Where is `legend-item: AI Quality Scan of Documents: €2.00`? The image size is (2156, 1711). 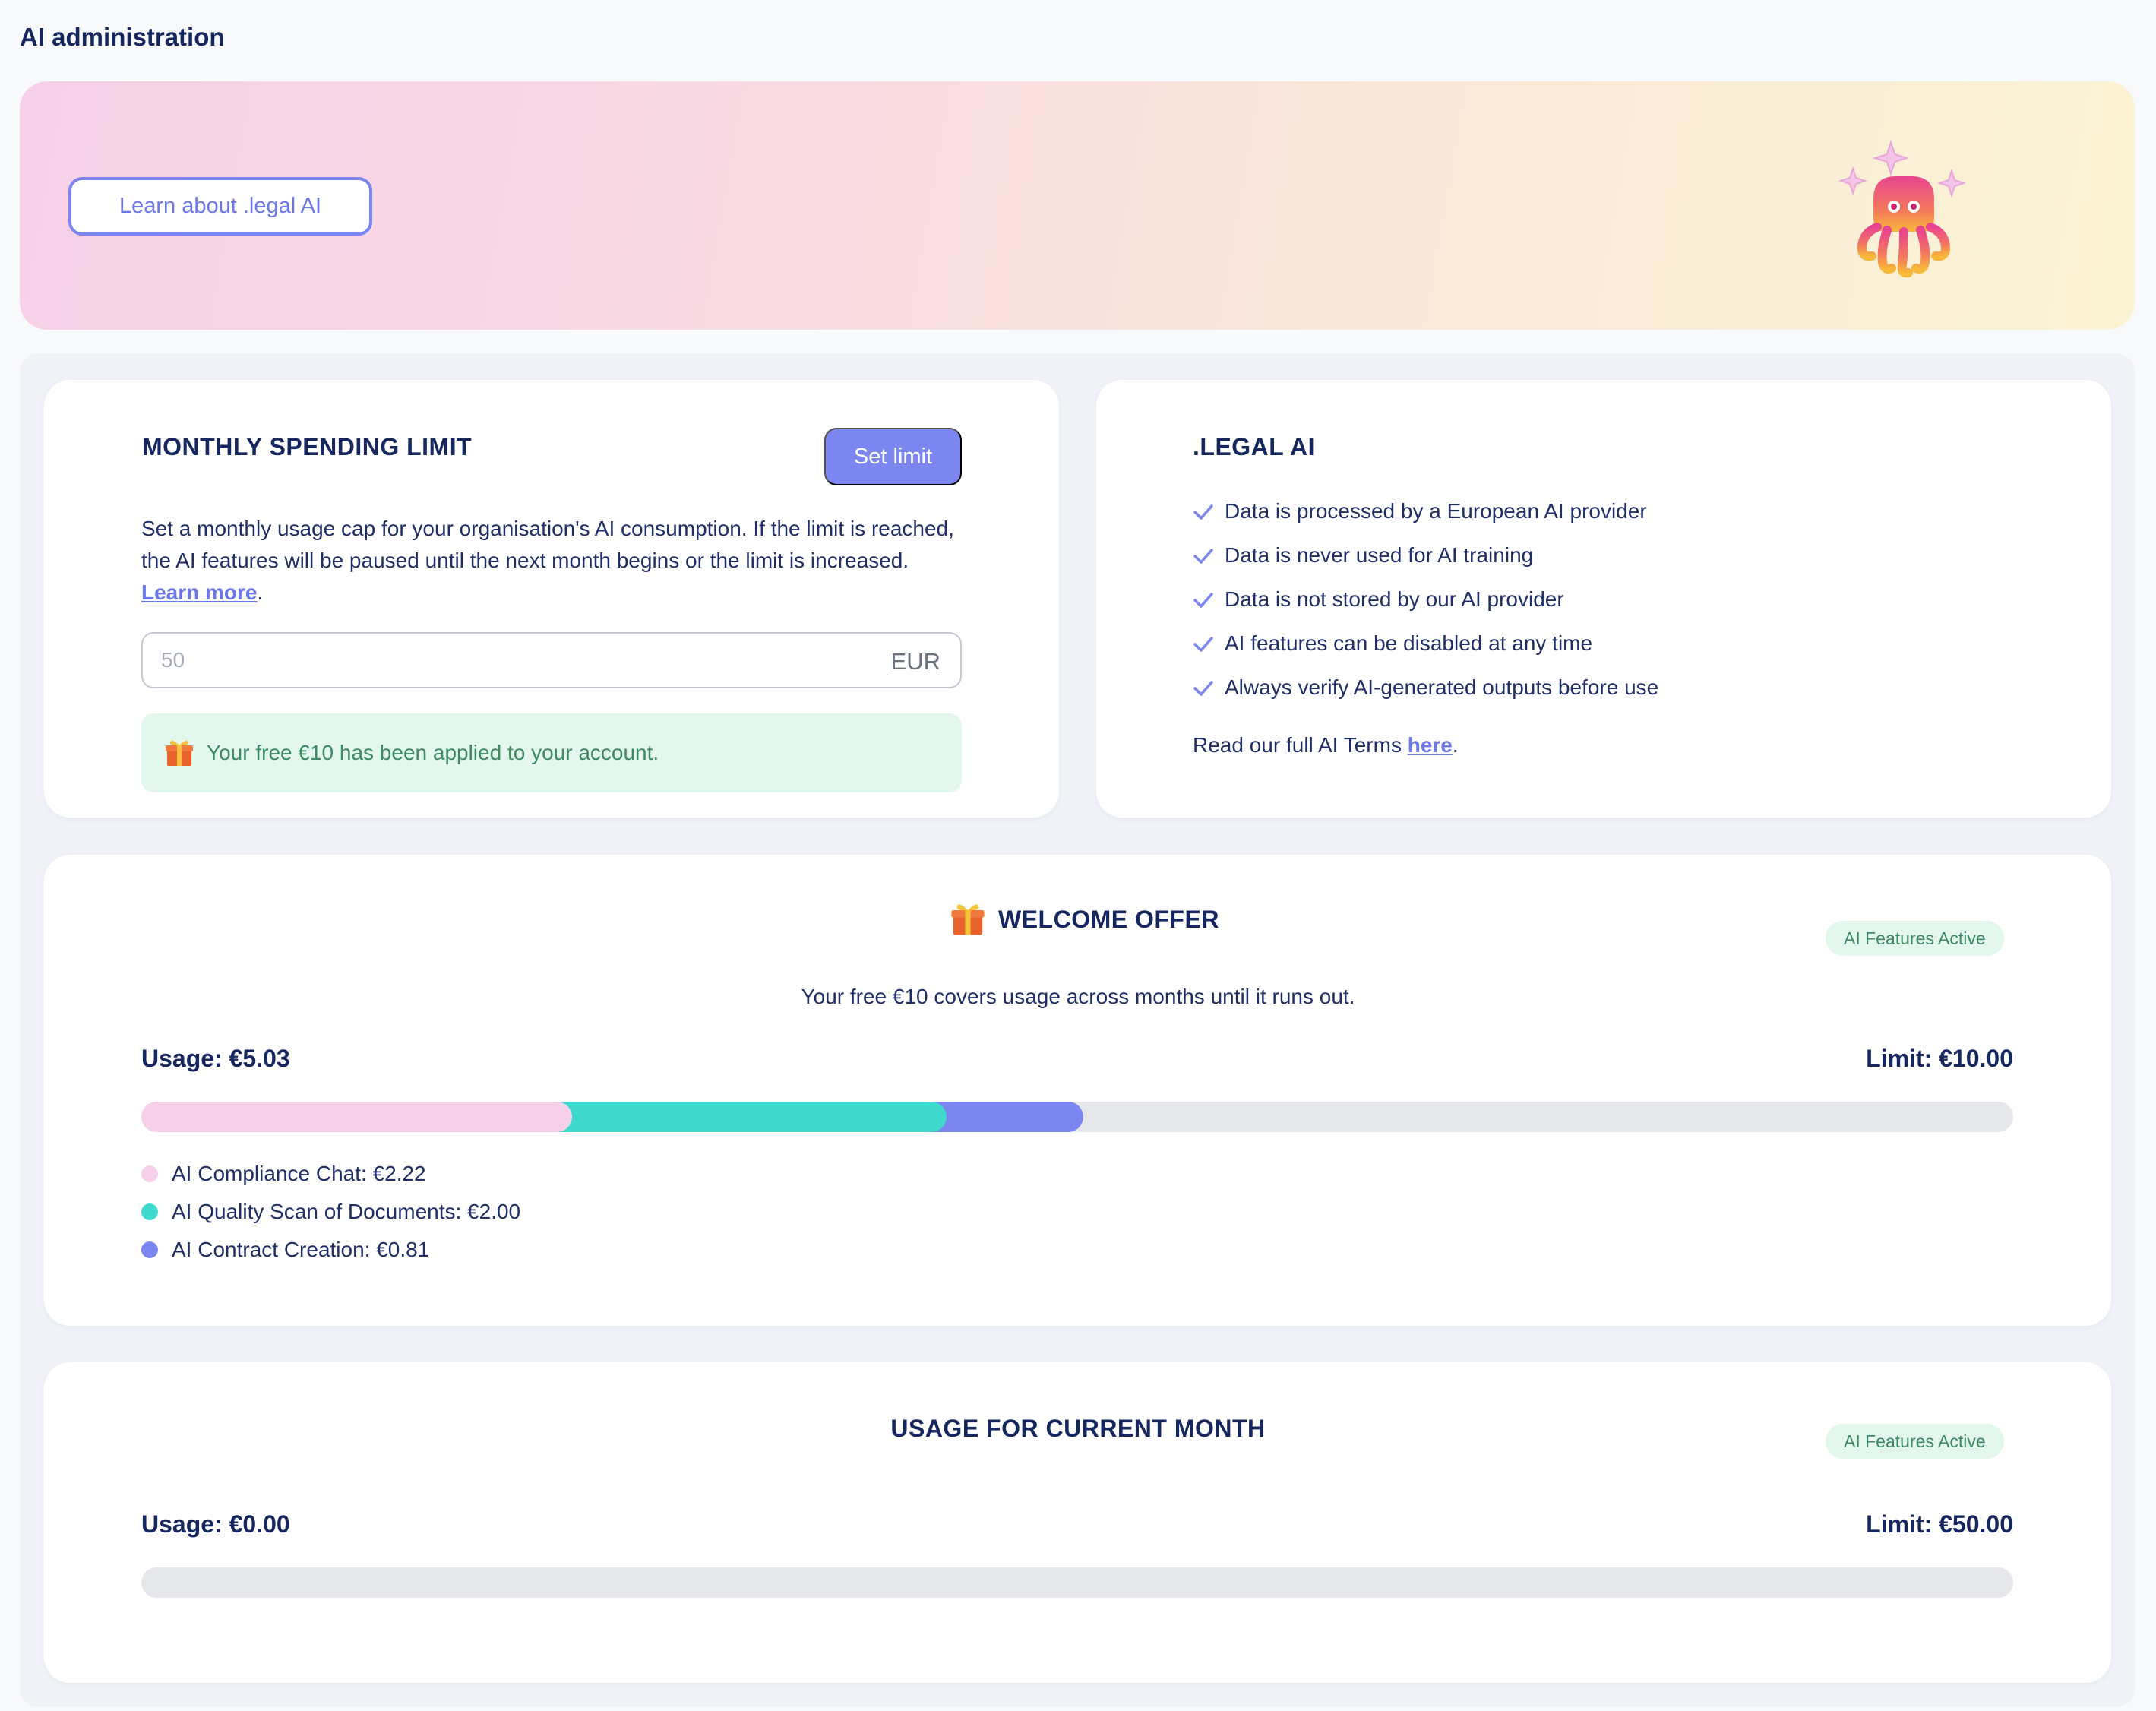 legend-item: AI Quality Scan of Documents: €2.00 is located at coordinates (330, 1212).